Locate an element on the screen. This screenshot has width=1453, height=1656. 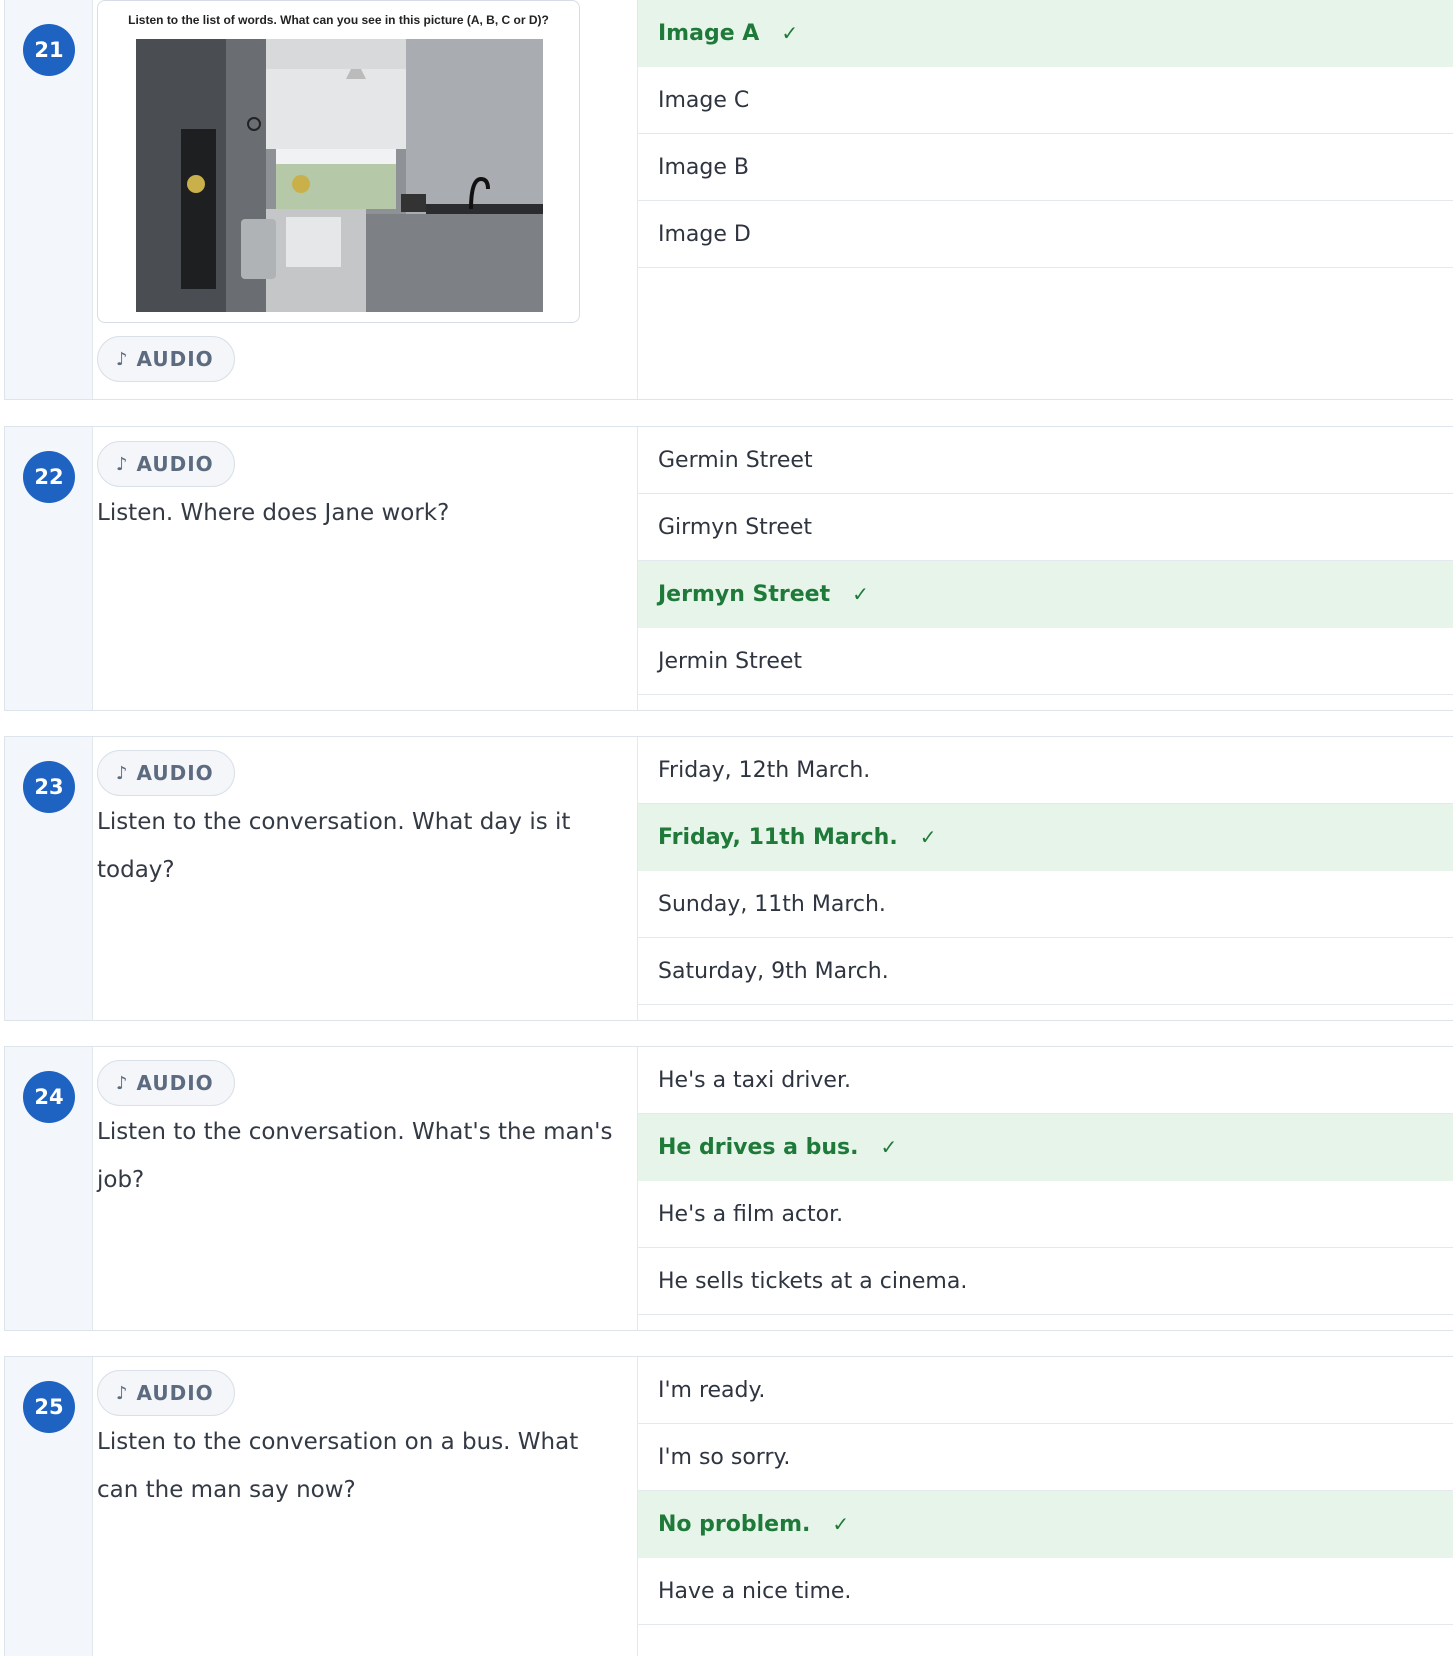
kitchen-image is located at coordinates (339, 175).